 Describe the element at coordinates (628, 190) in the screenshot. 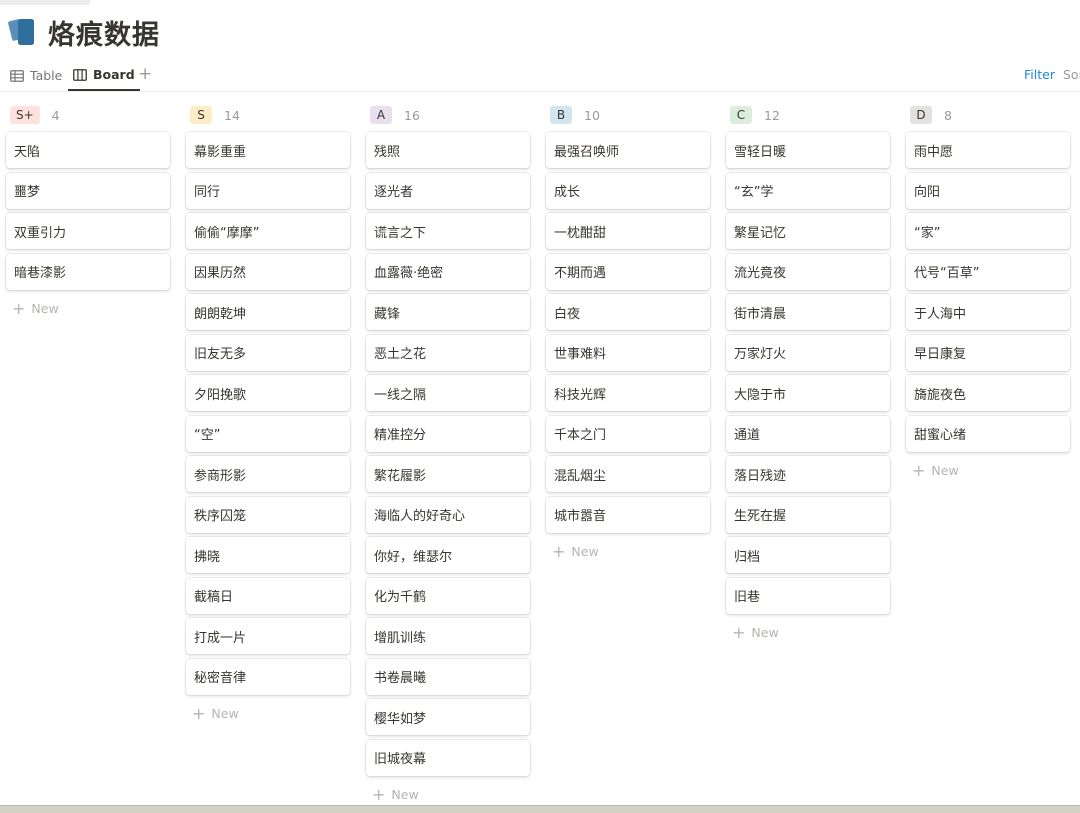

I see `board-card: 成长` at that location.